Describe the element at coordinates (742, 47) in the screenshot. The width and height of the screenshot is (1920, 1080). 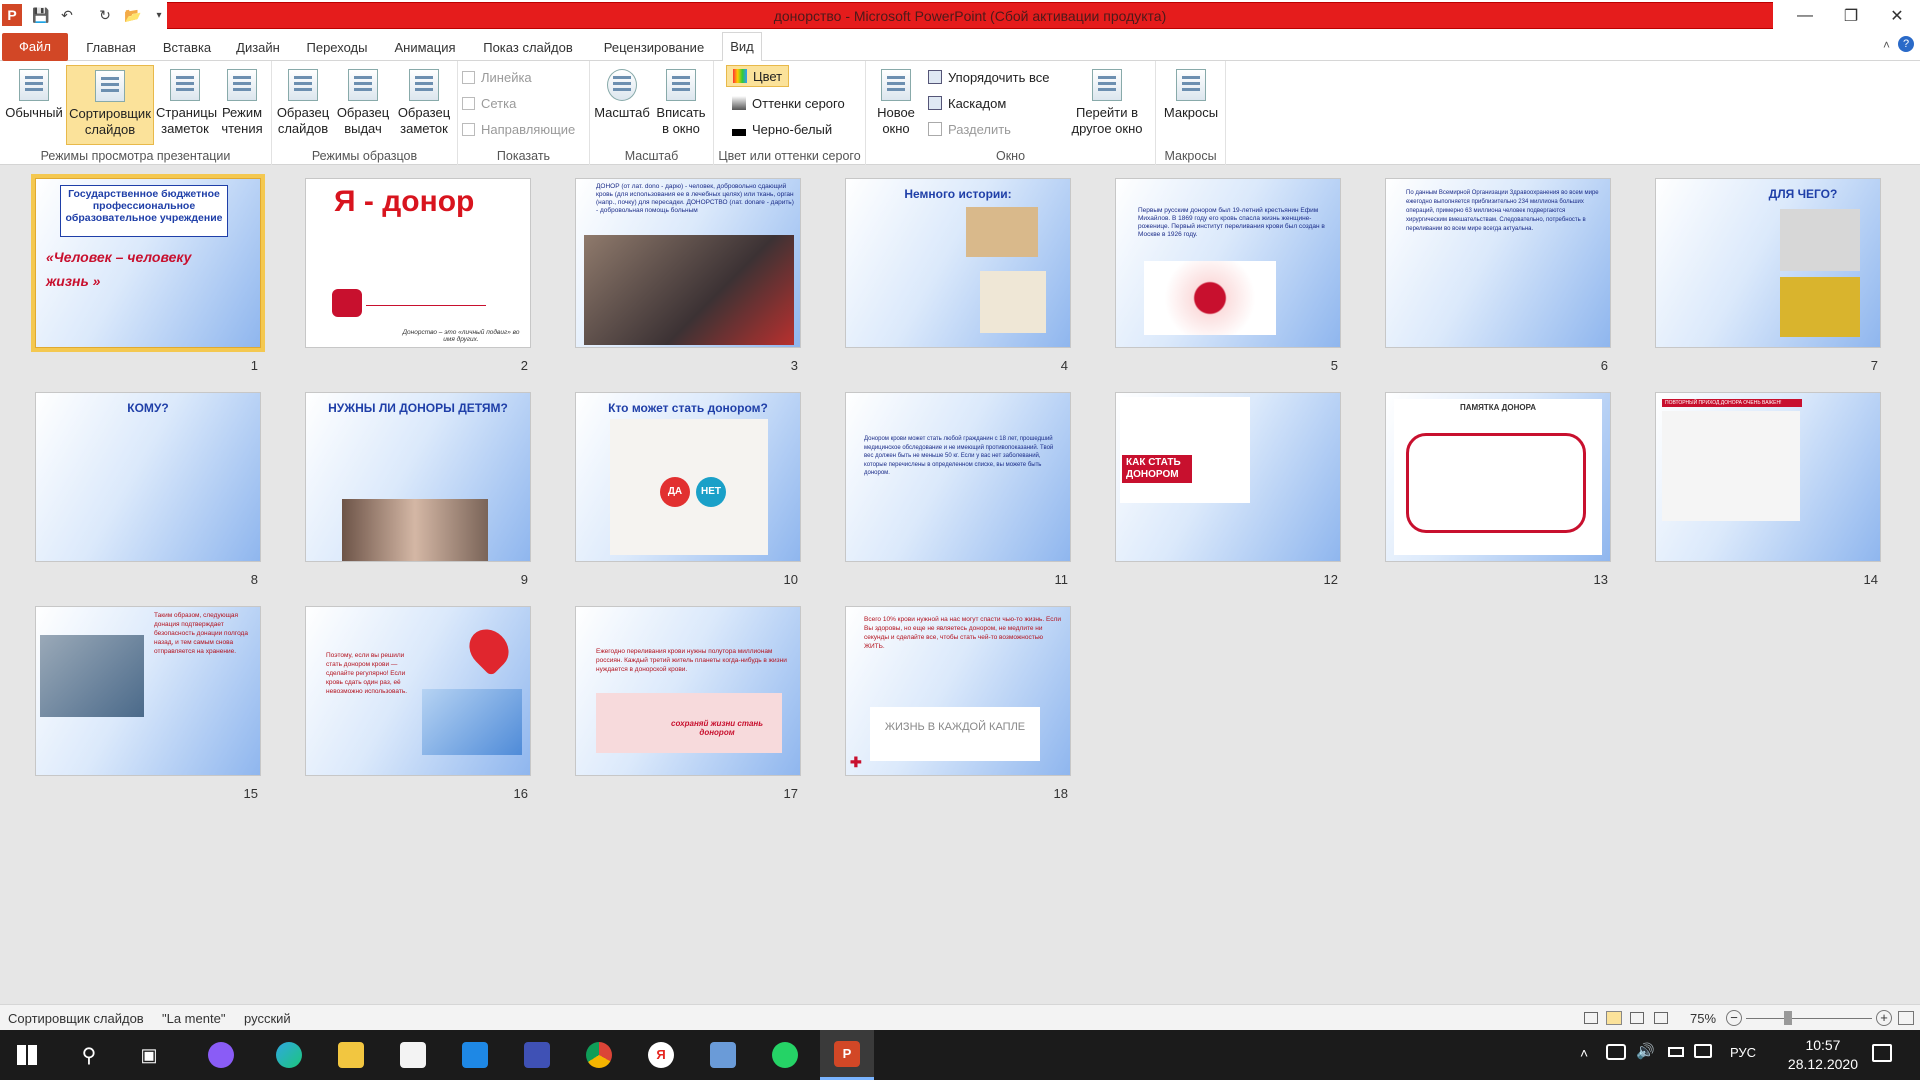
I see `tab-view: Вид` at that location.